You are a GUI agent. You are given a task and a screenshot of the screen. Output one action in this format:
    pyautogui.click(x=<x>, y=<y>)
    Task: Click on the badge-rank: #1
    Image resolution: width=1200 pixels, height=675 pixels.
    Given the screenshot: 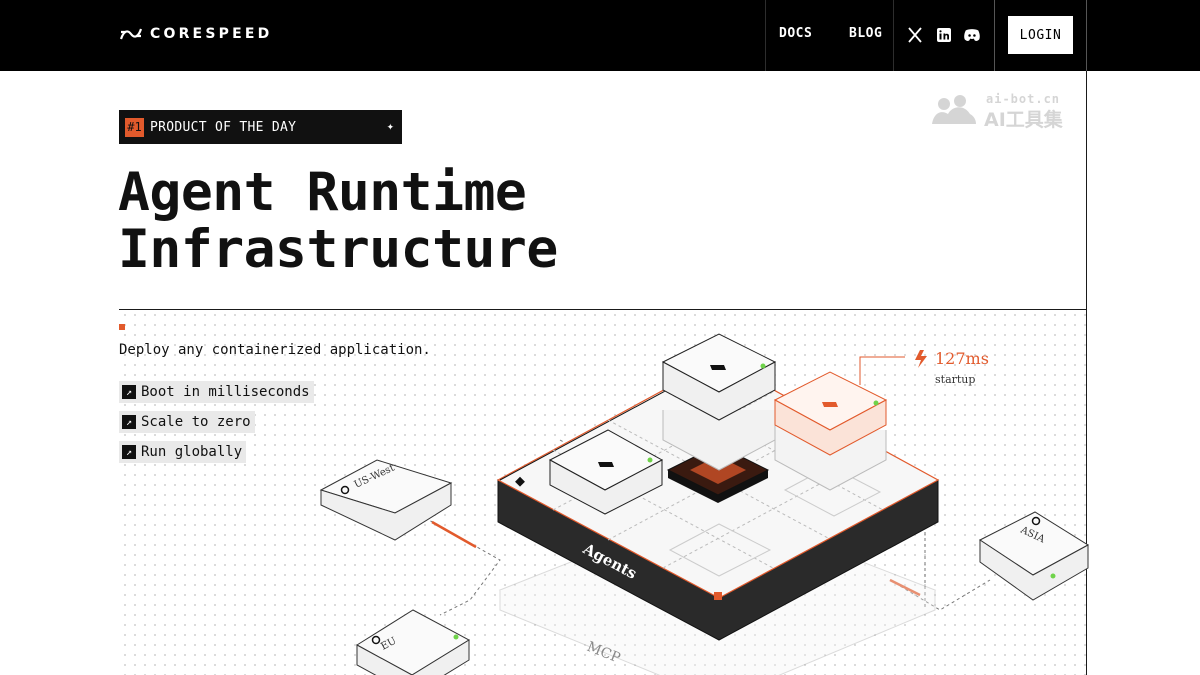 What is the action you would take?
    pyautogui.click(x=134, y=127)
    